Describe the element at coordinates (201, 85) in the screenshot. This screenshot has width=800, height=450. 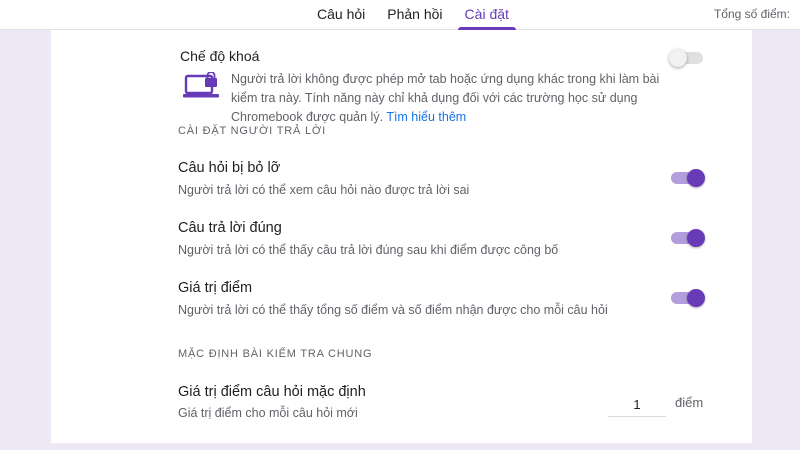
I see `laptop-lock-icon` at that location.